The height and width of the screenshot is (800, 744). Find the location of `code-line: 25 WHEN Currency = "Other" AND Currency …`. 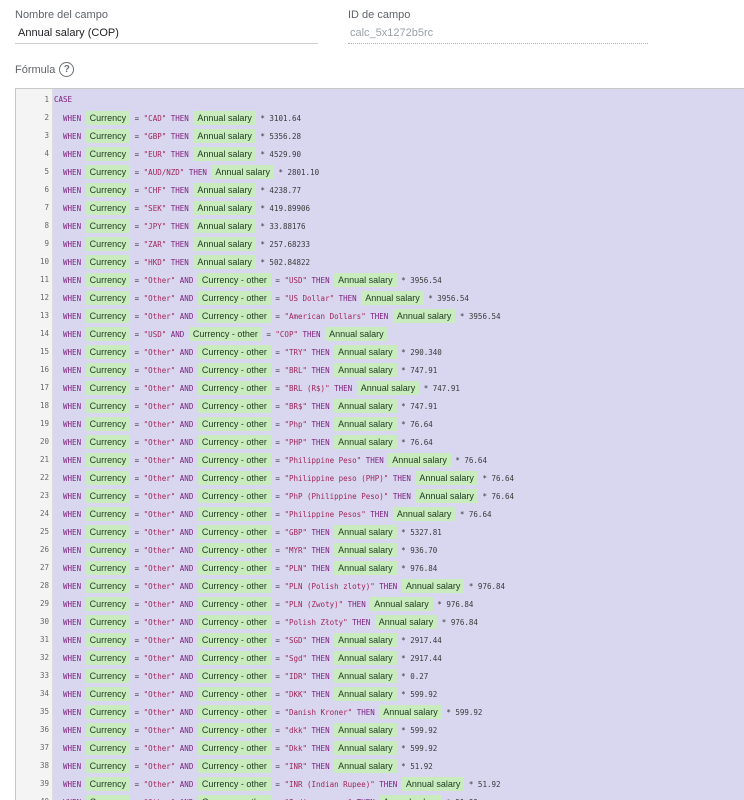

code-line: 25 WHEN Currency = "Other" AND Currency … is located at coordinates (380, 532).